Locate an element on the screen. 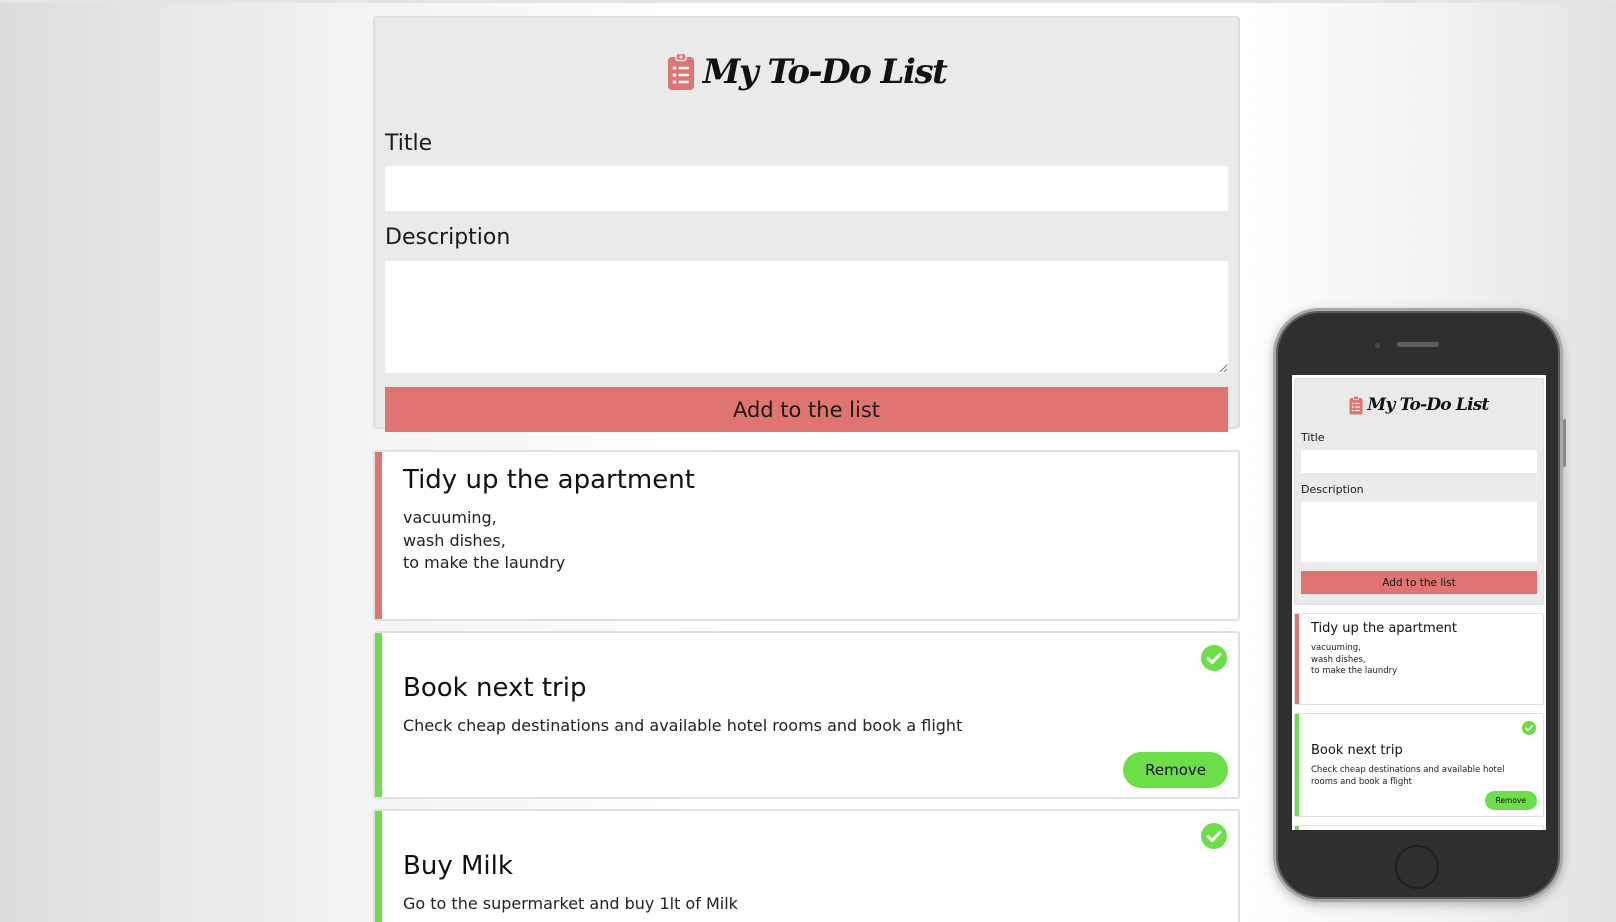 This screenshot has width=1616, height=922. description-label: Description is located at coordinates (448, 237).